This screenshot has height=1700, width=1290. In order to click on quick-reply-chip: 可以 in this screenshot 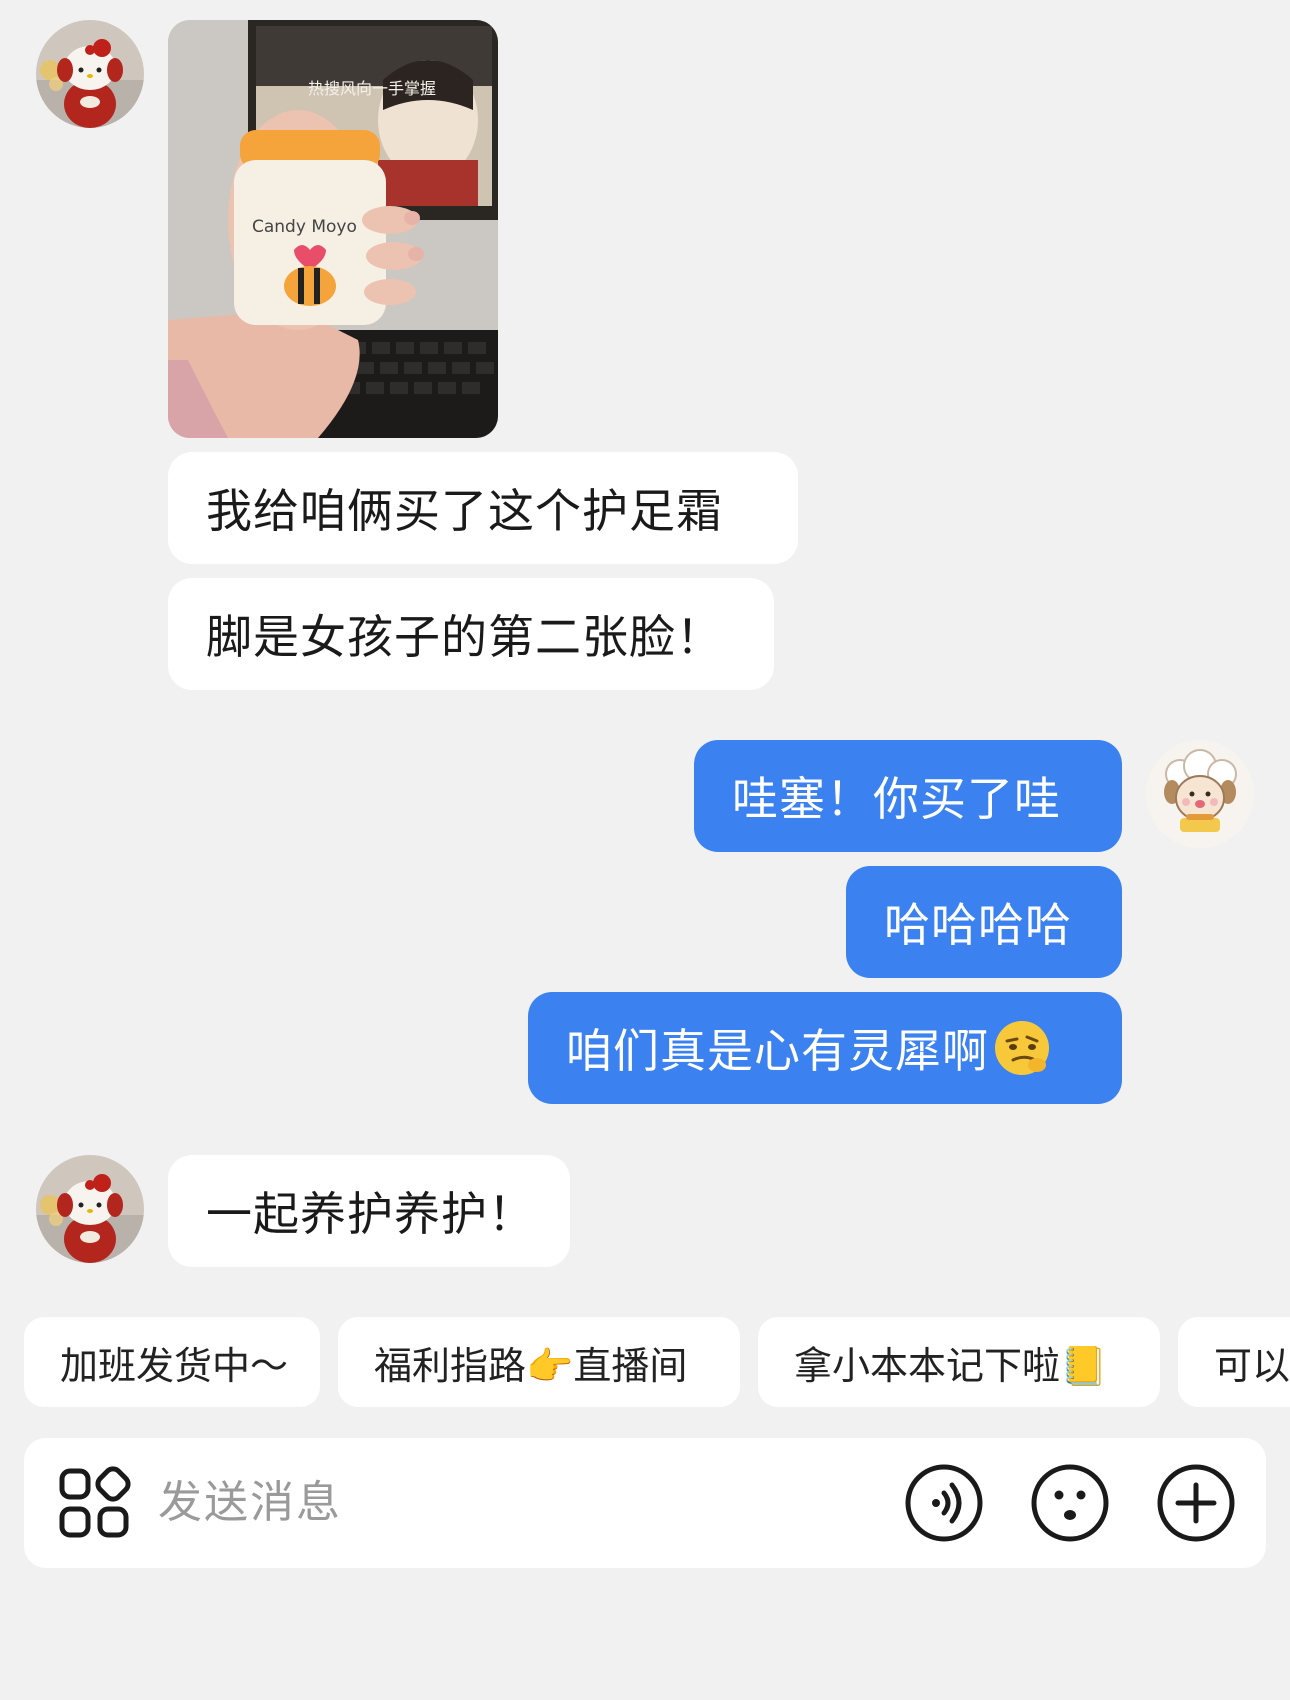, I will do `click(1234, 1362)`.